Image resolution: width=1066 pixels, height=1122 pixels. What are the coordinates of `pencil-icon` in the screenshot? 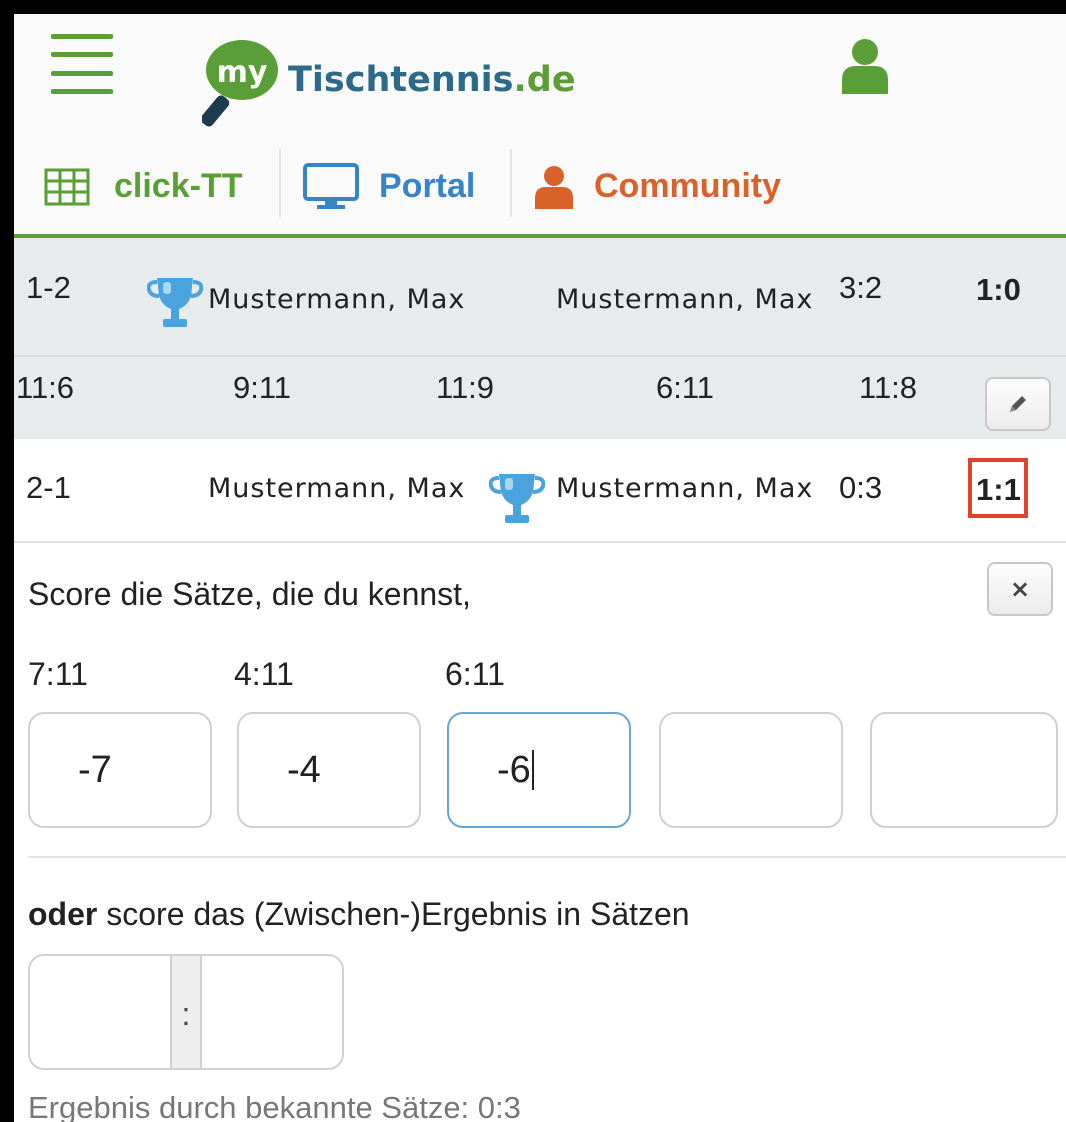 It's located at (1018, 404).